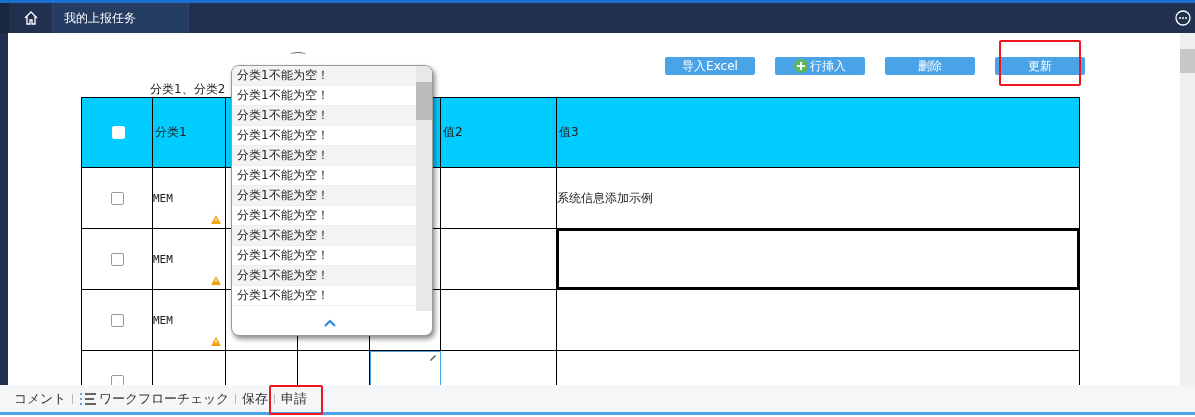 This screenshot has height=417, width=1195. Describe the element at coordinates (801, 66) in the screenshot. I see `plus-icon` at that location.